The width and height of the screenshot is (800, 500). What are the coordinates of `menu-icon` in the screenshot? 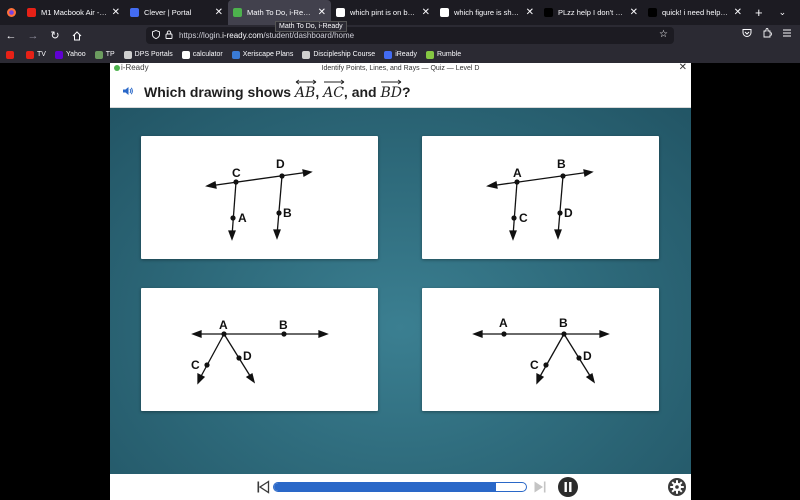 It's located at (787, 34).